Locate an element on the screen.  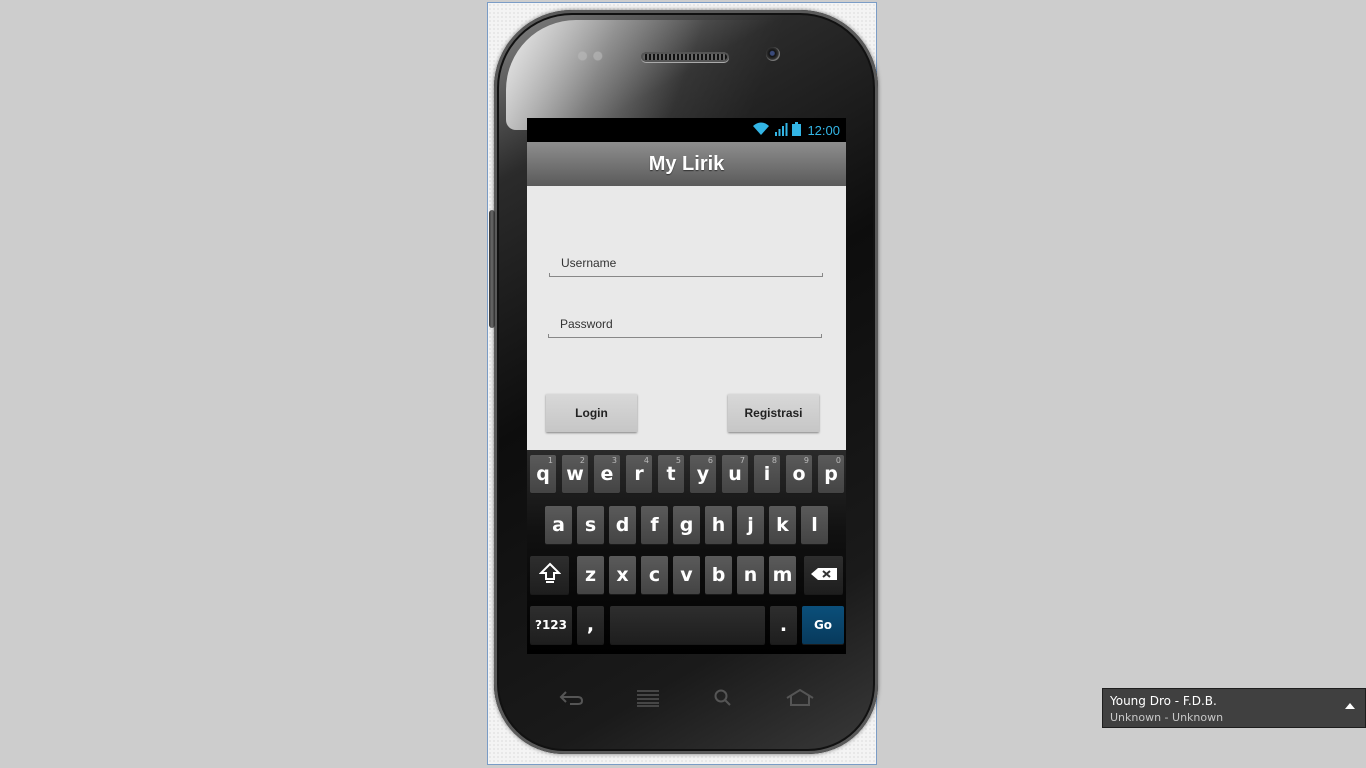
volume-button is located at coordinates (492, 269).